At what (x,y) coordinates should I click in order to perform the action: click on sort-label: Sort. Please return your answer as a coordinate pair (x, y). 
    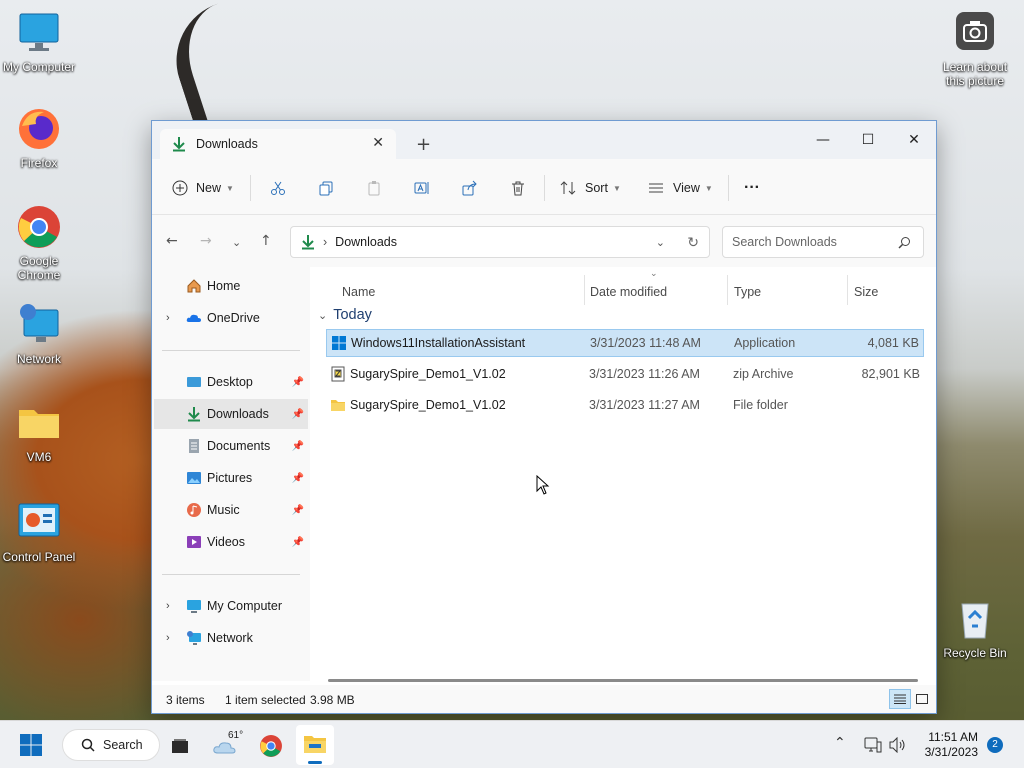
    Looking at the image, I should click on (596, 188).